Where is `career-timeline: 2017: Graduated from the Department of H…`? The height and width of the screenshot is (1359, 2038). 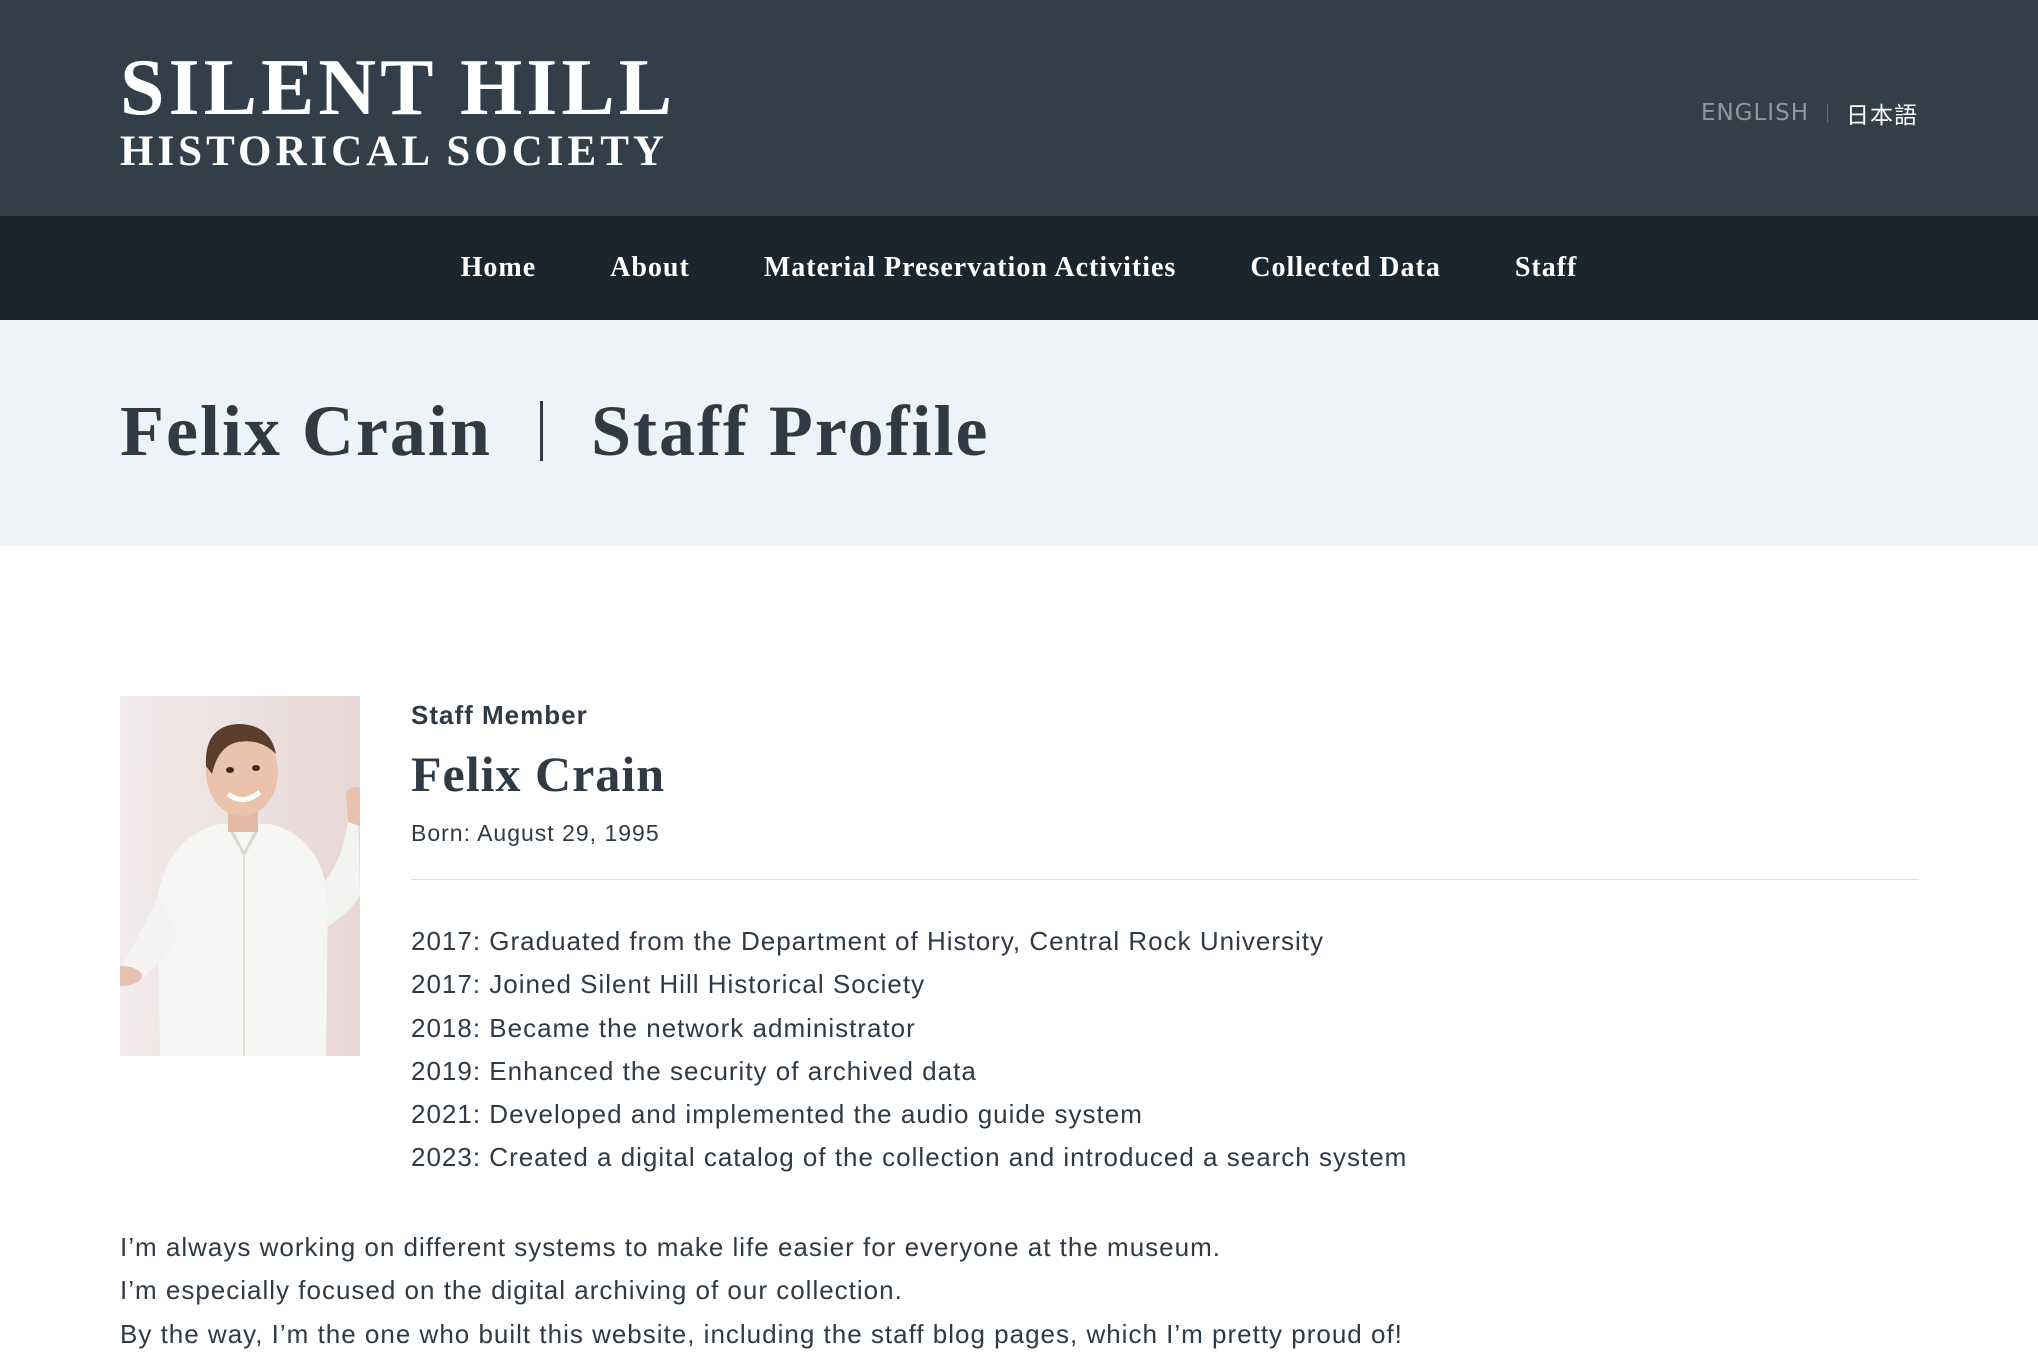
career-timeline: 2017: Graduated from the Department of H… is located at coordinates (1165, 1050).